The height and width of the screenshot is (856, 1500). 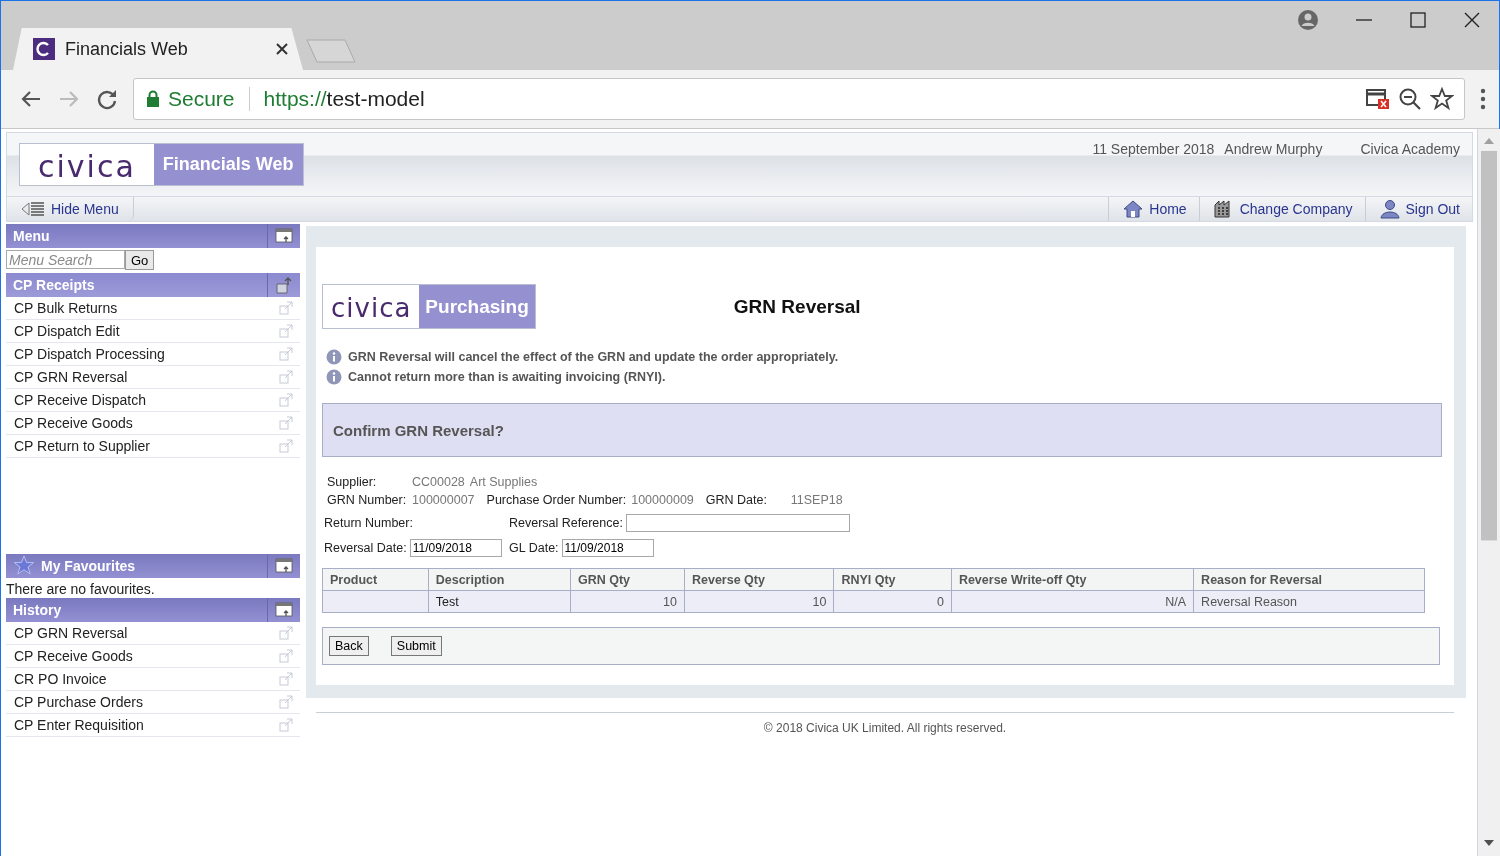 I want to click on column-header: RNYI Qty, so click(x=892, y=579).